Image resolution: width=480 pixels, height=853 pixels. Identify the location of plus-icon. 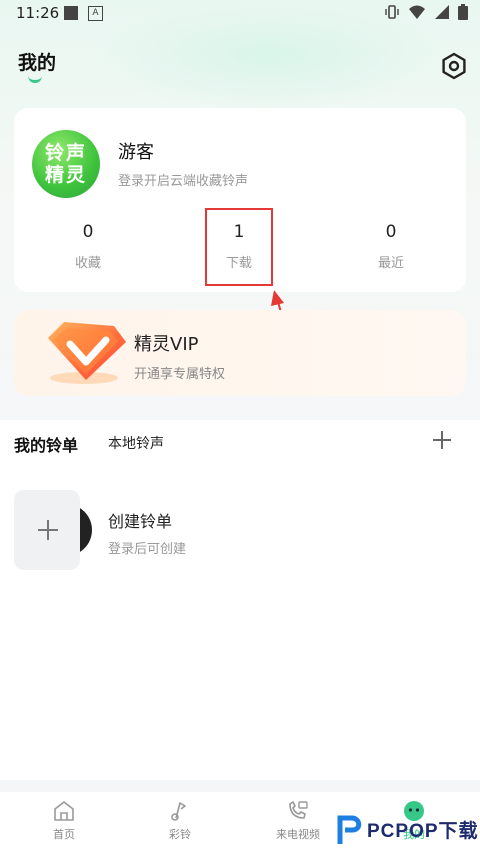
(48, 530).